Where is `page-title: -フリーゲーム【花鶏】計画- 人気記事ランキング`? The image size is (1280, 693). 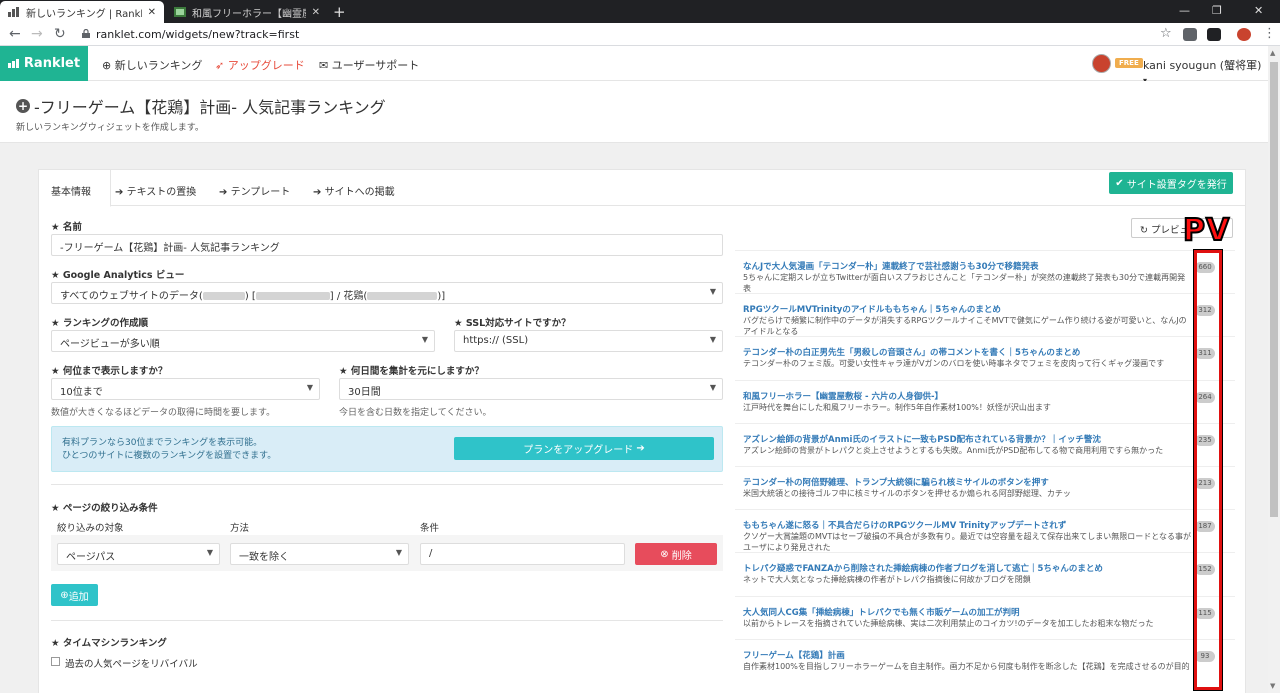 page-title: -フリーゲーム【花鶏】計画- 人気記事ランキング is located at coordinates (210, 107).